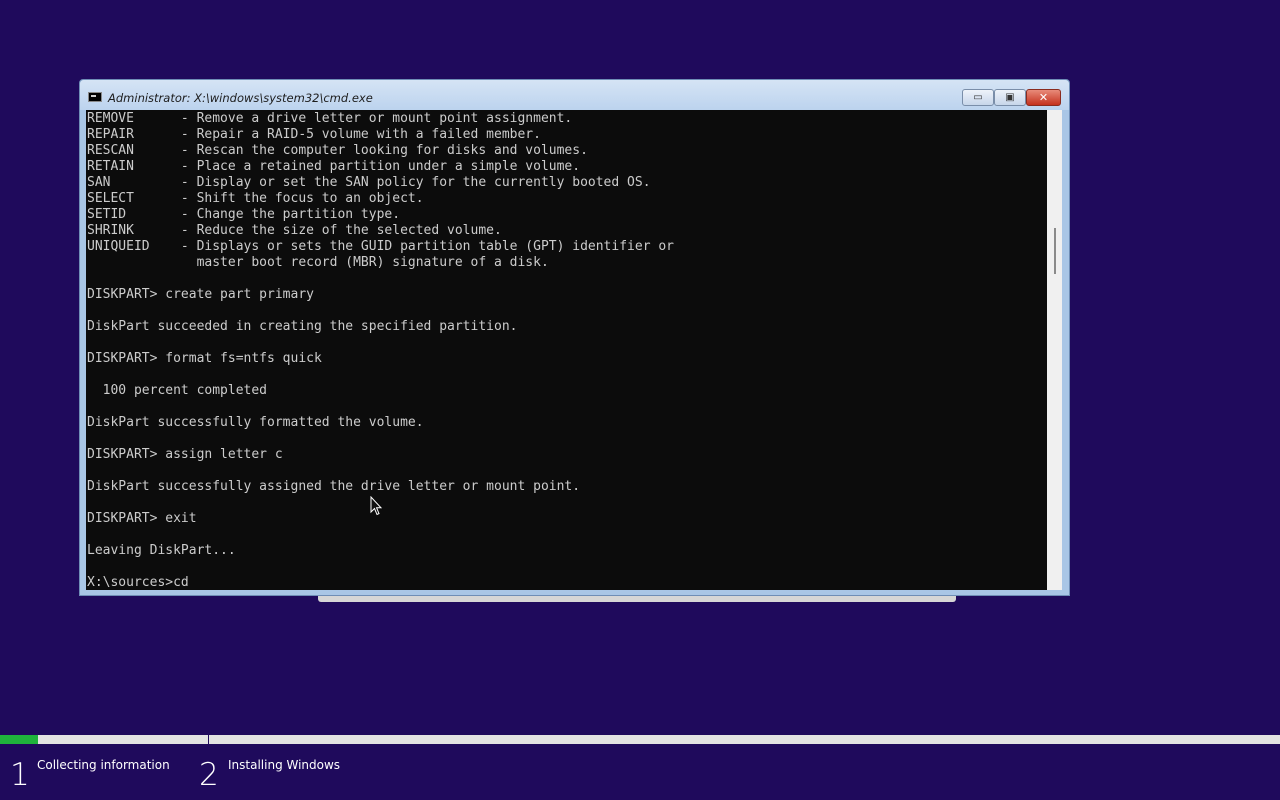  Describe the element at coordinates (1055, 251) in the screenshot. I see `scrollbar-thumb` at that location.